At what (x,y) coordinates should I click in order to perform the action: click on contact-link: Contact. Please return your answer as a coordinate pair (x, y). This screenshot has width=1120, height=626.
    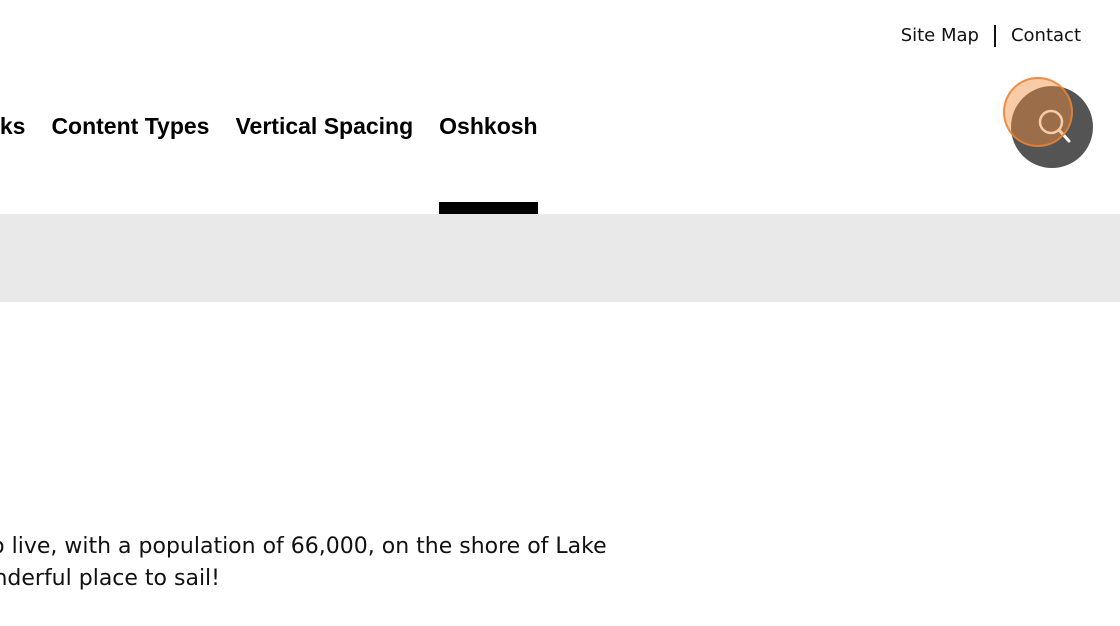
    Looking at the image, I should click on (1046, 36).